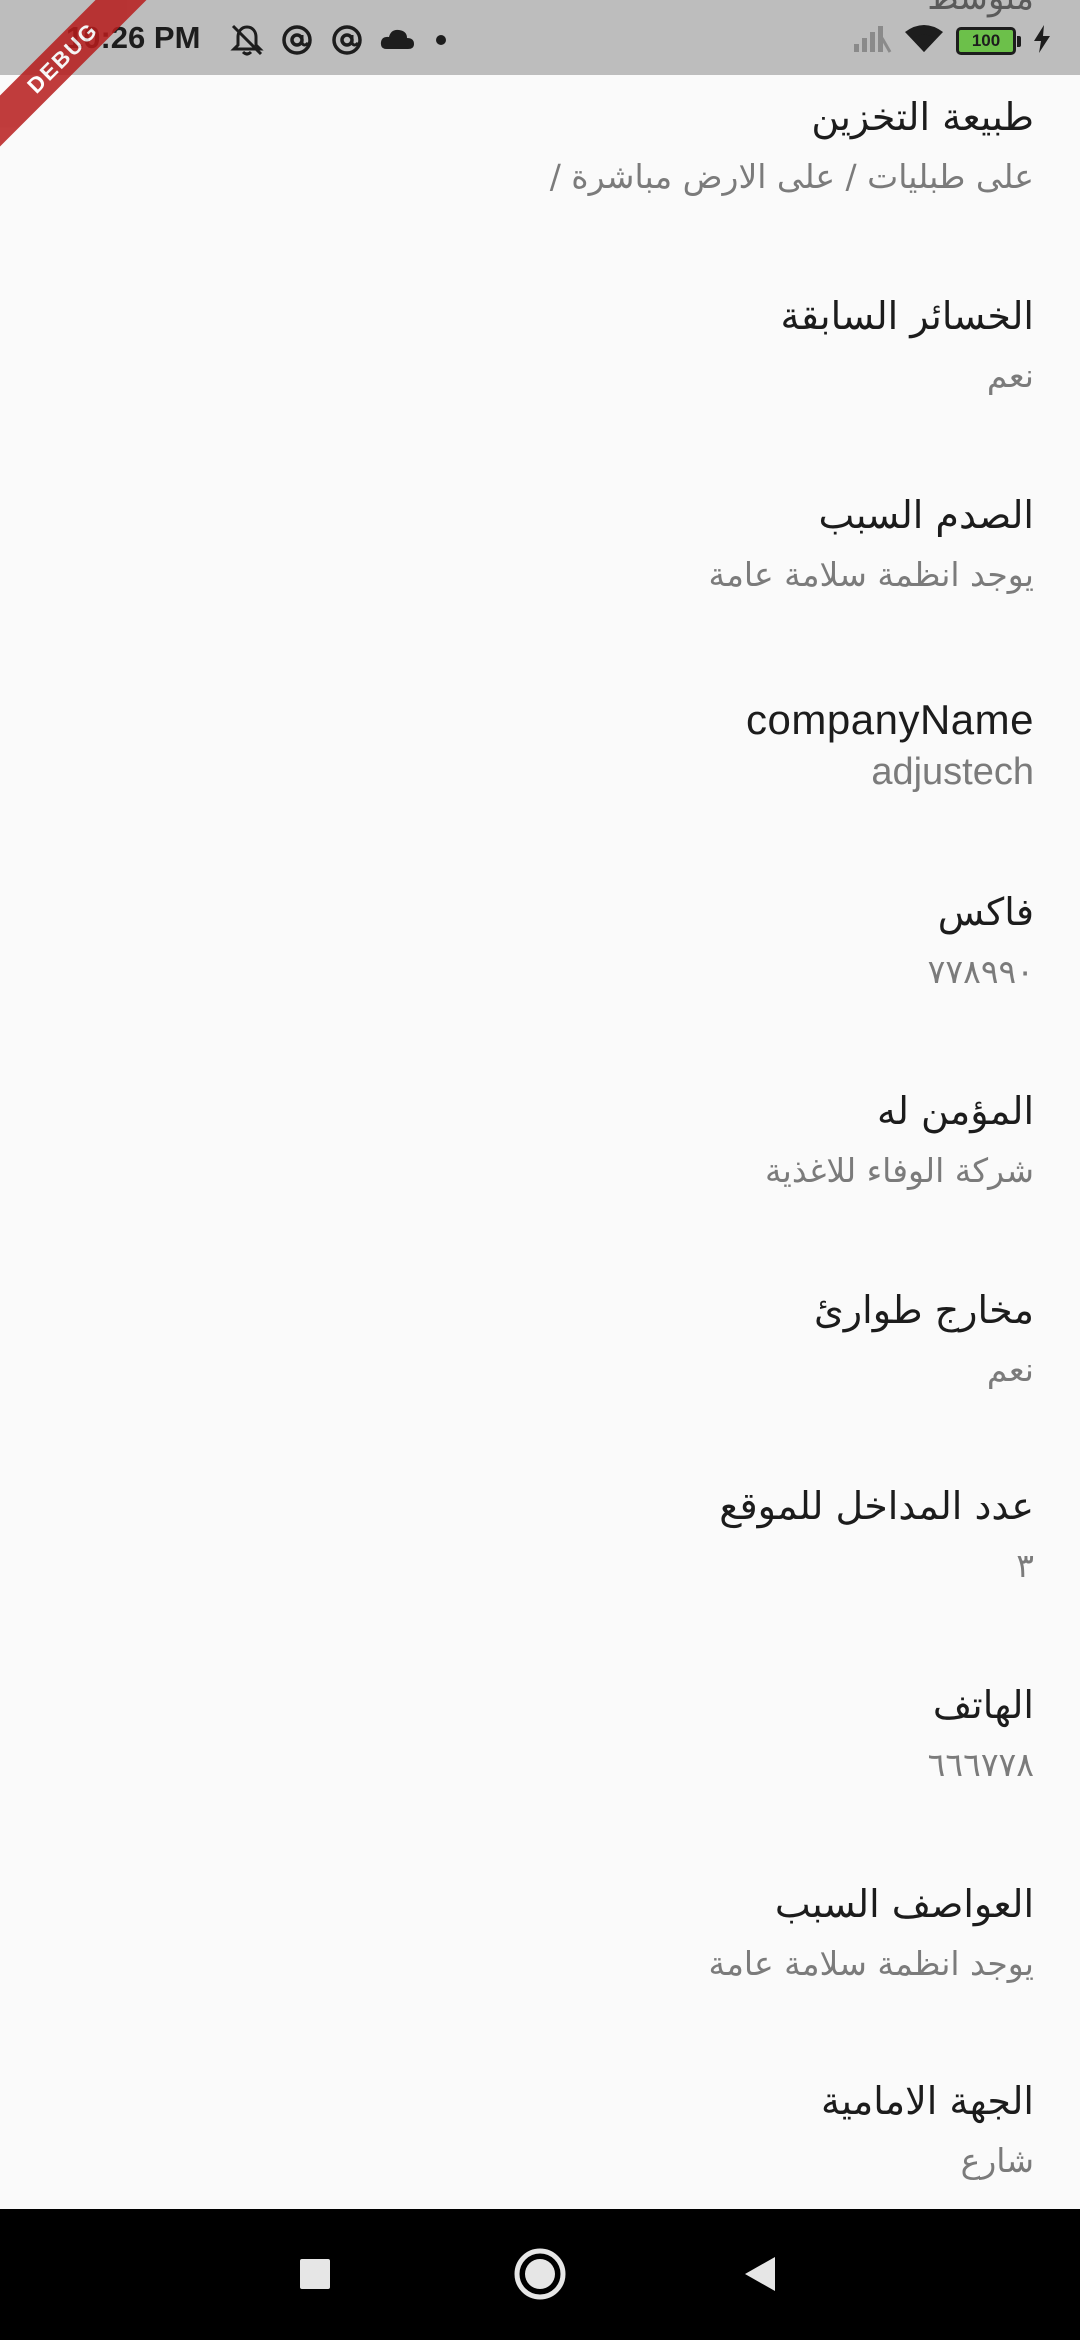 The width and height of the screenshot is (1080, 2340). Describe the element at coordinates (315, 2274) in the screenshot. I see `recents-square-icon` at that location.